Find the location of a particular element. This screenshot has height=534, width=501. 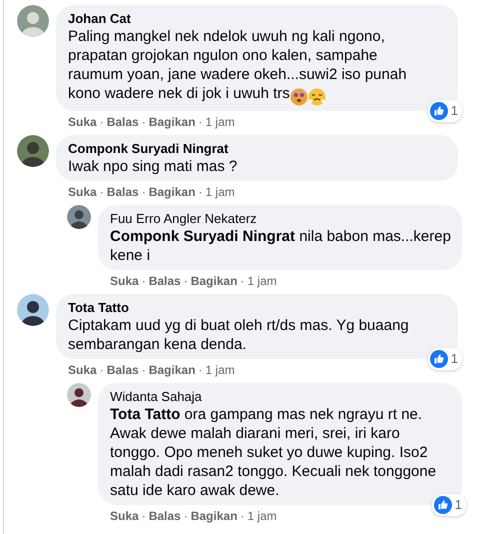

comment-text: Iwak npo sing mati mas ? is located at coordinates (153, 166).